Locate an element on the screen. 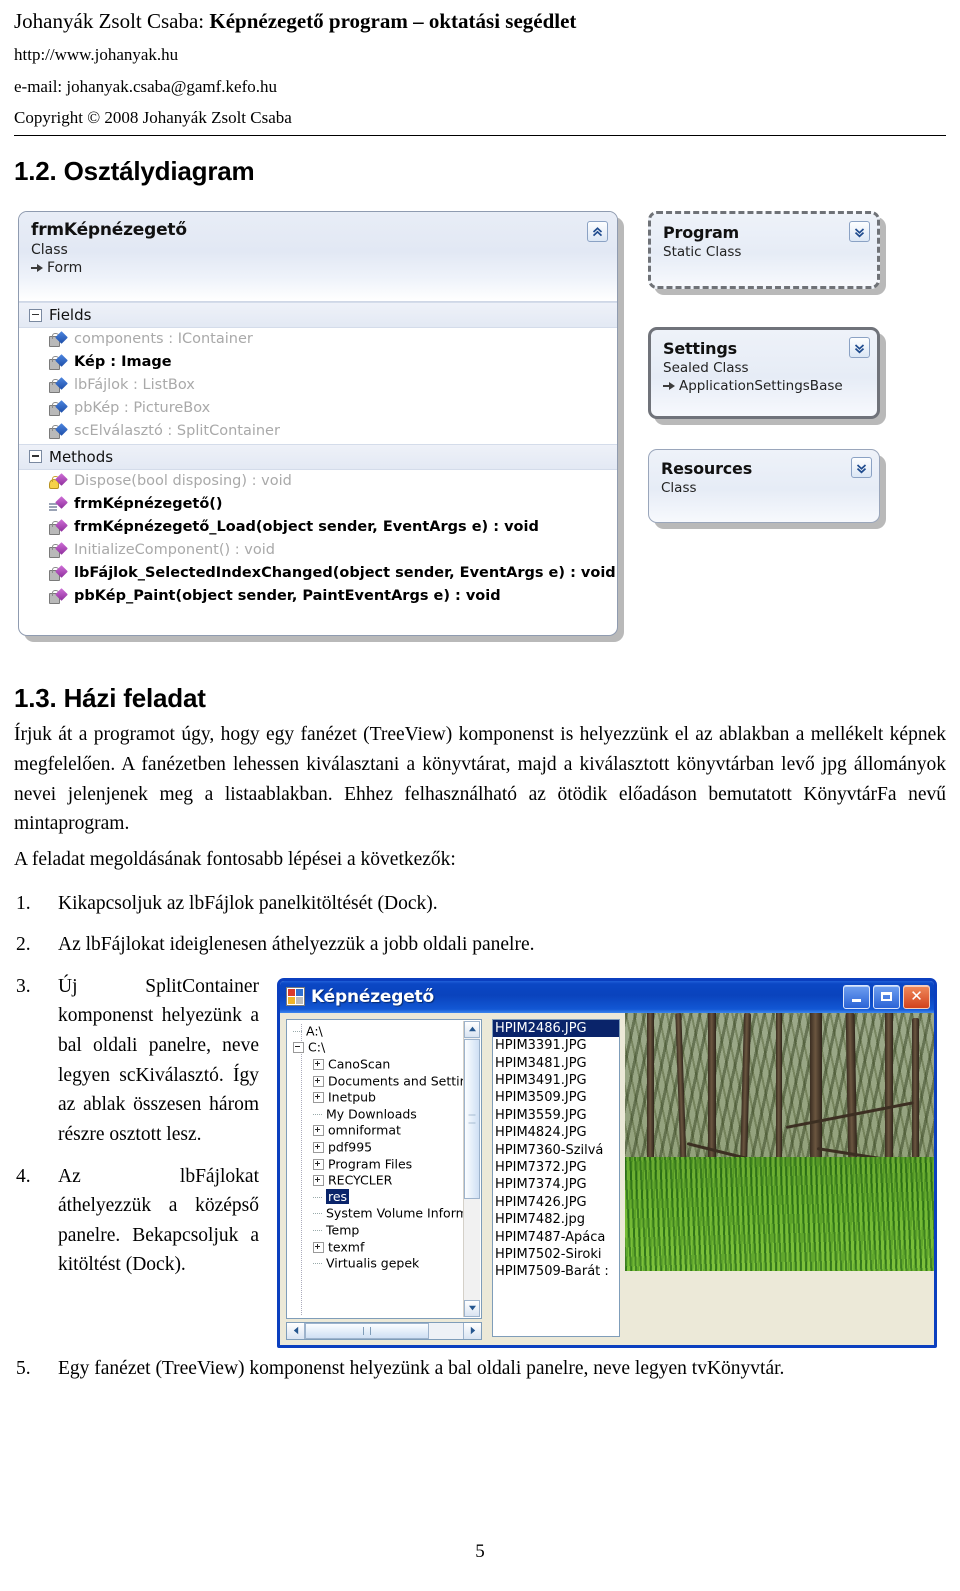 This screenshot has width=960, height=1591. class-base-label: ApplicationSettingsBase is located at coordinates (761, 386).